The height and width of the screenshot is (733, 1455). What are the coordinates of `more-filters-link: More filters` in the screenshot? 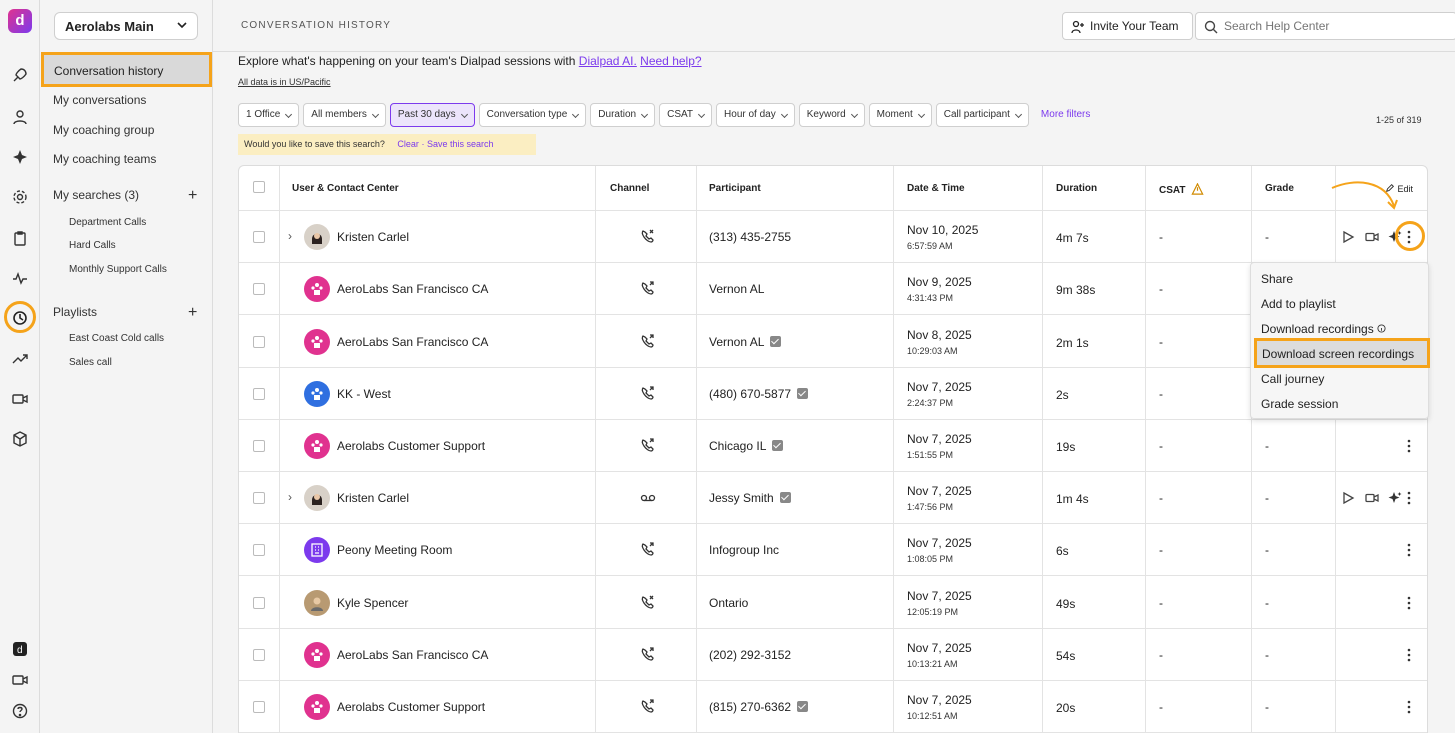 It's located at (1061, 115).